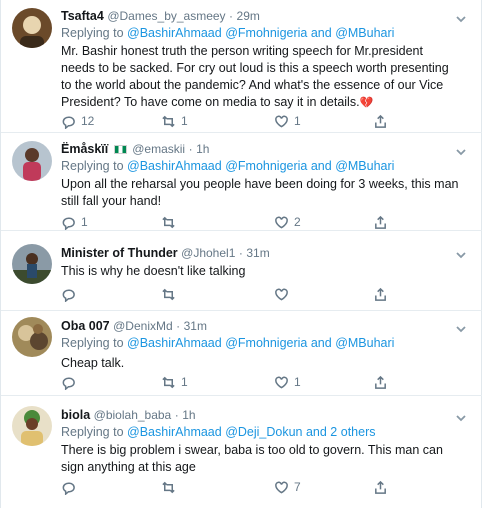 The width and height of the screenshot is (482, 508). What do you see at coordinates (82, 16) in the screenshot?
I see `display-name: Tsafta4` at bounding box center [82, 16].